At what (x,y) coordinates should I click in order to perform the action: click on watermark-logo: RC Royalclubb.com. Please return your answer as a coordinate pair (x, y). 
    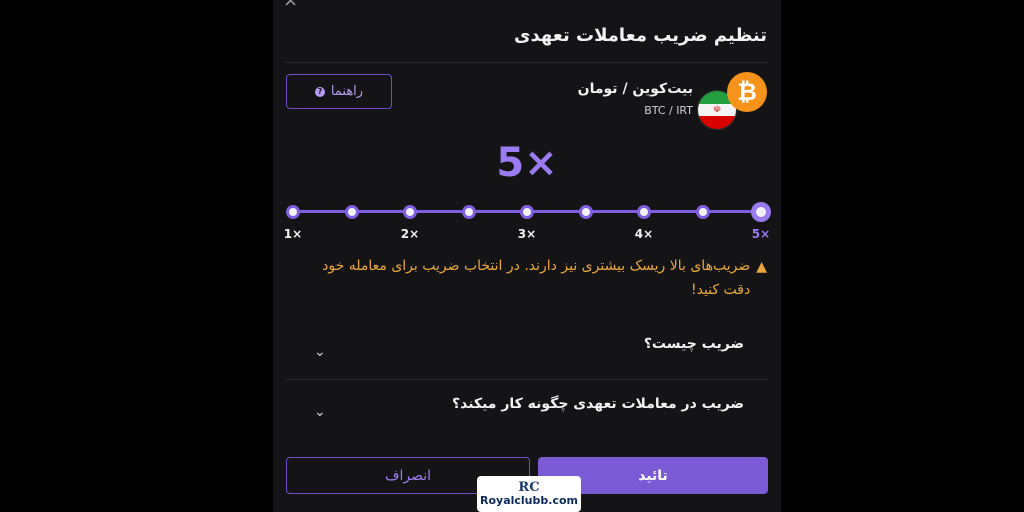
    Looking at the image, I should click on (529, 494).